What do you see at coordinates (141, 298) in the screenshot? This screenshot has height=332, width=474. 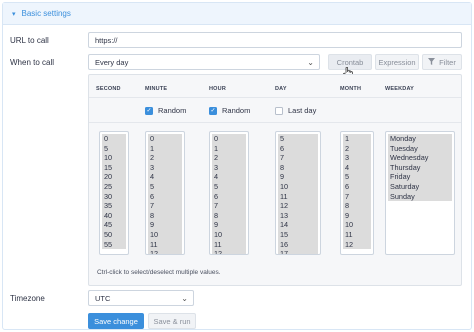 I see `timezone-select: UTC ⌄` at bounding box center [141, 298].